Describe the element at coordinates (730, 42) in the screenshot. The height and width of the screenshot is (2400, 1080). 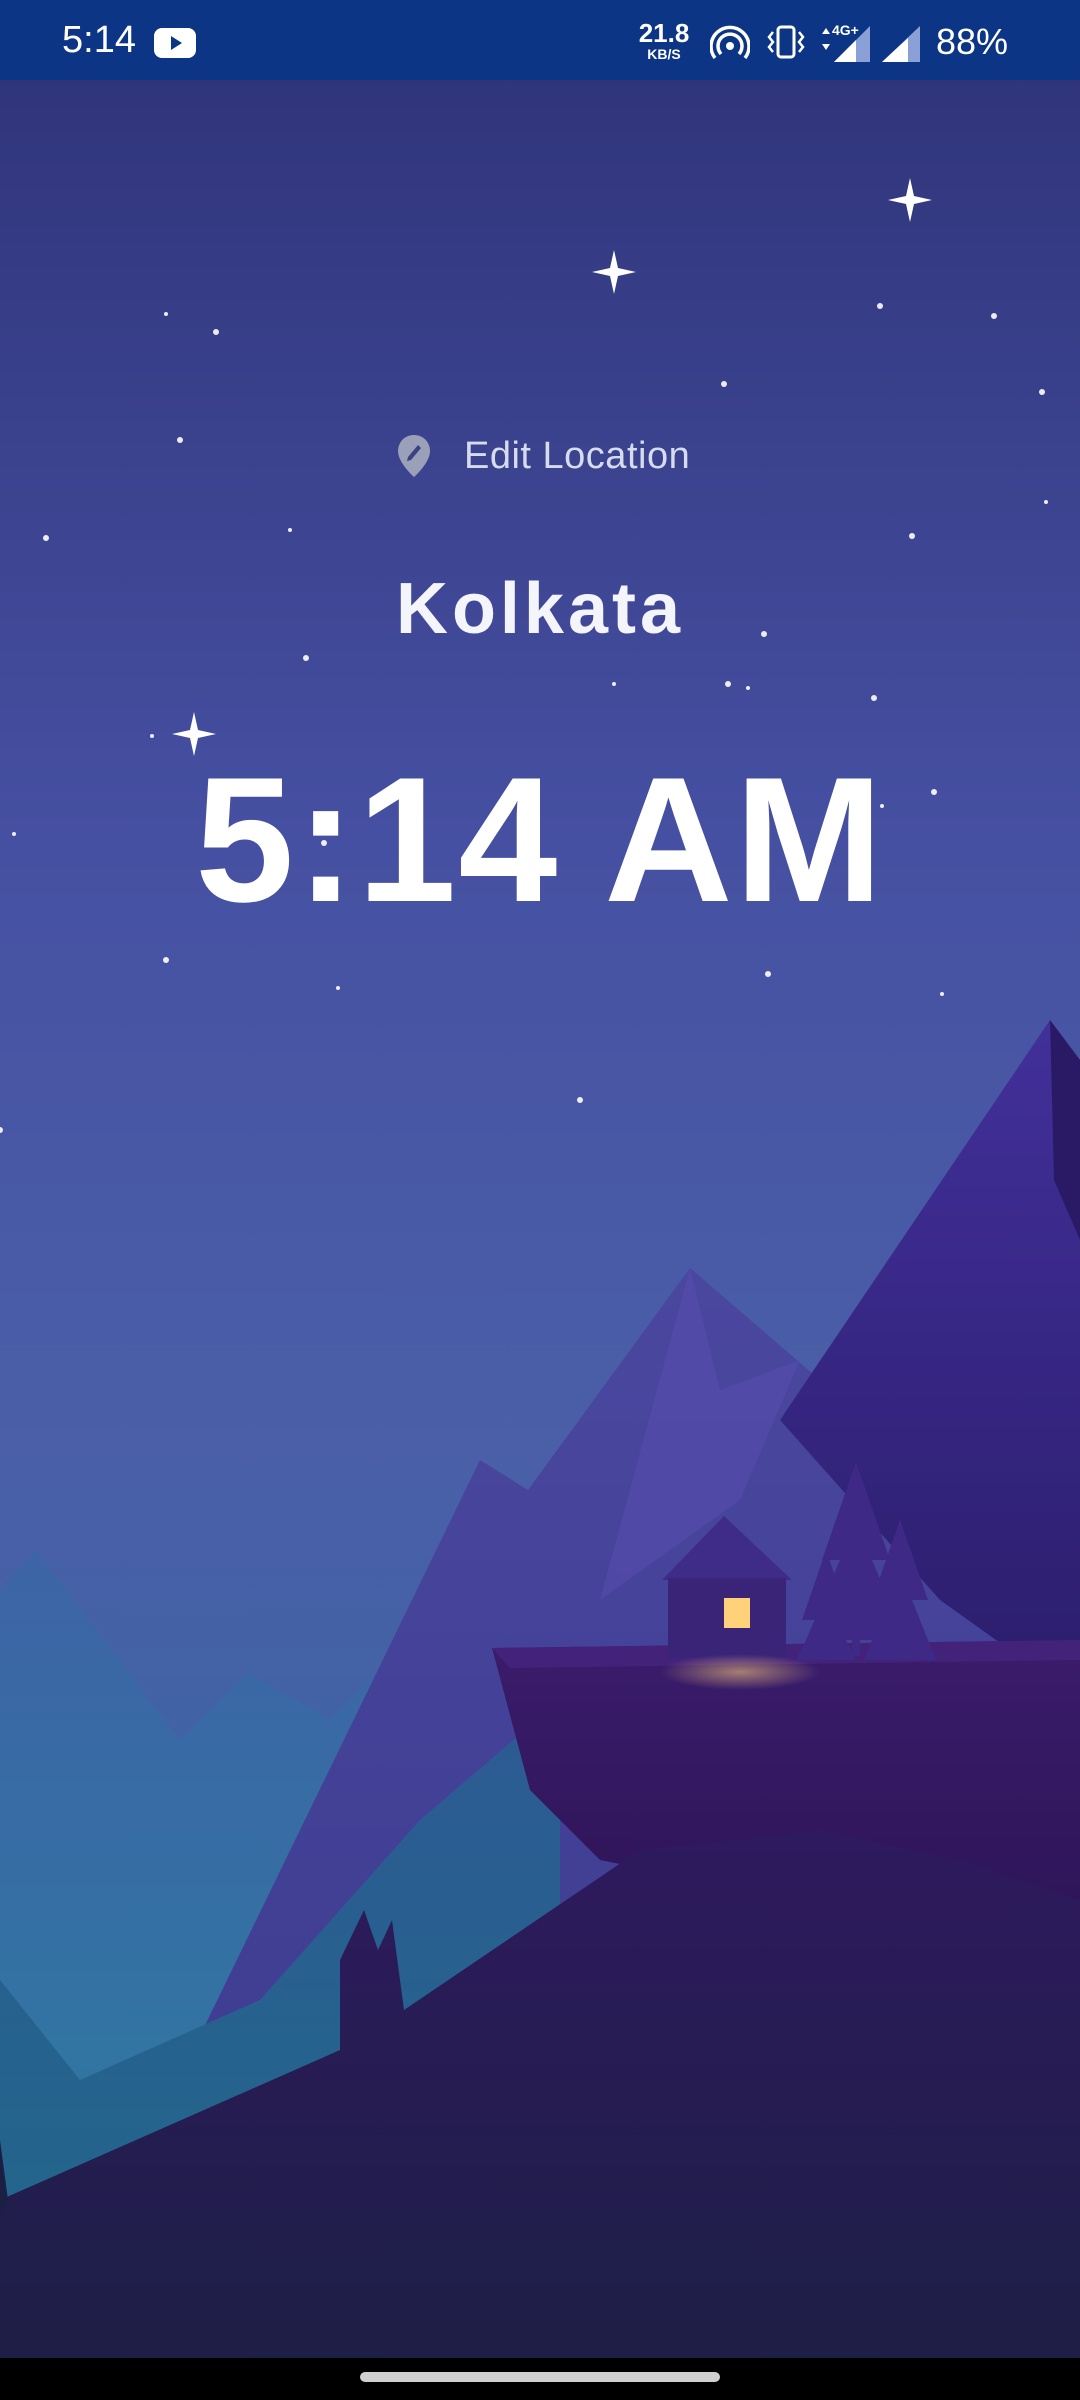
I see `hotspot-icon` at that location.